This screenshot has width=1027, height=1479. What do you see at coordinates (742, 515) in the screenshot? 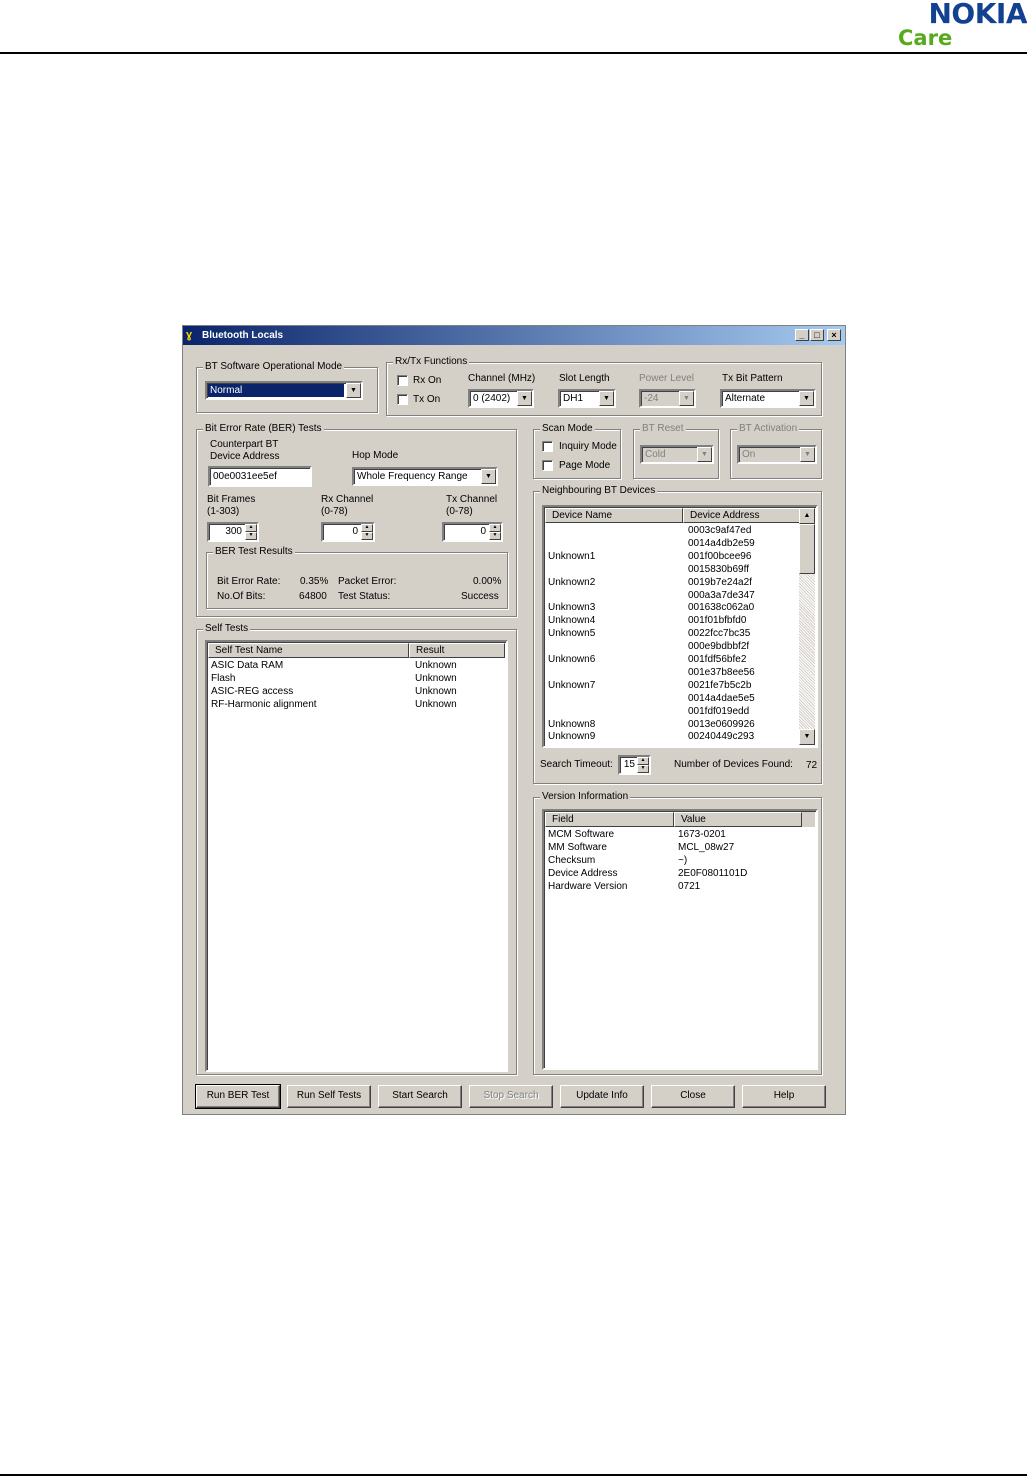
I see `column-device-address: Device Address` at bounding box center [742, 515].